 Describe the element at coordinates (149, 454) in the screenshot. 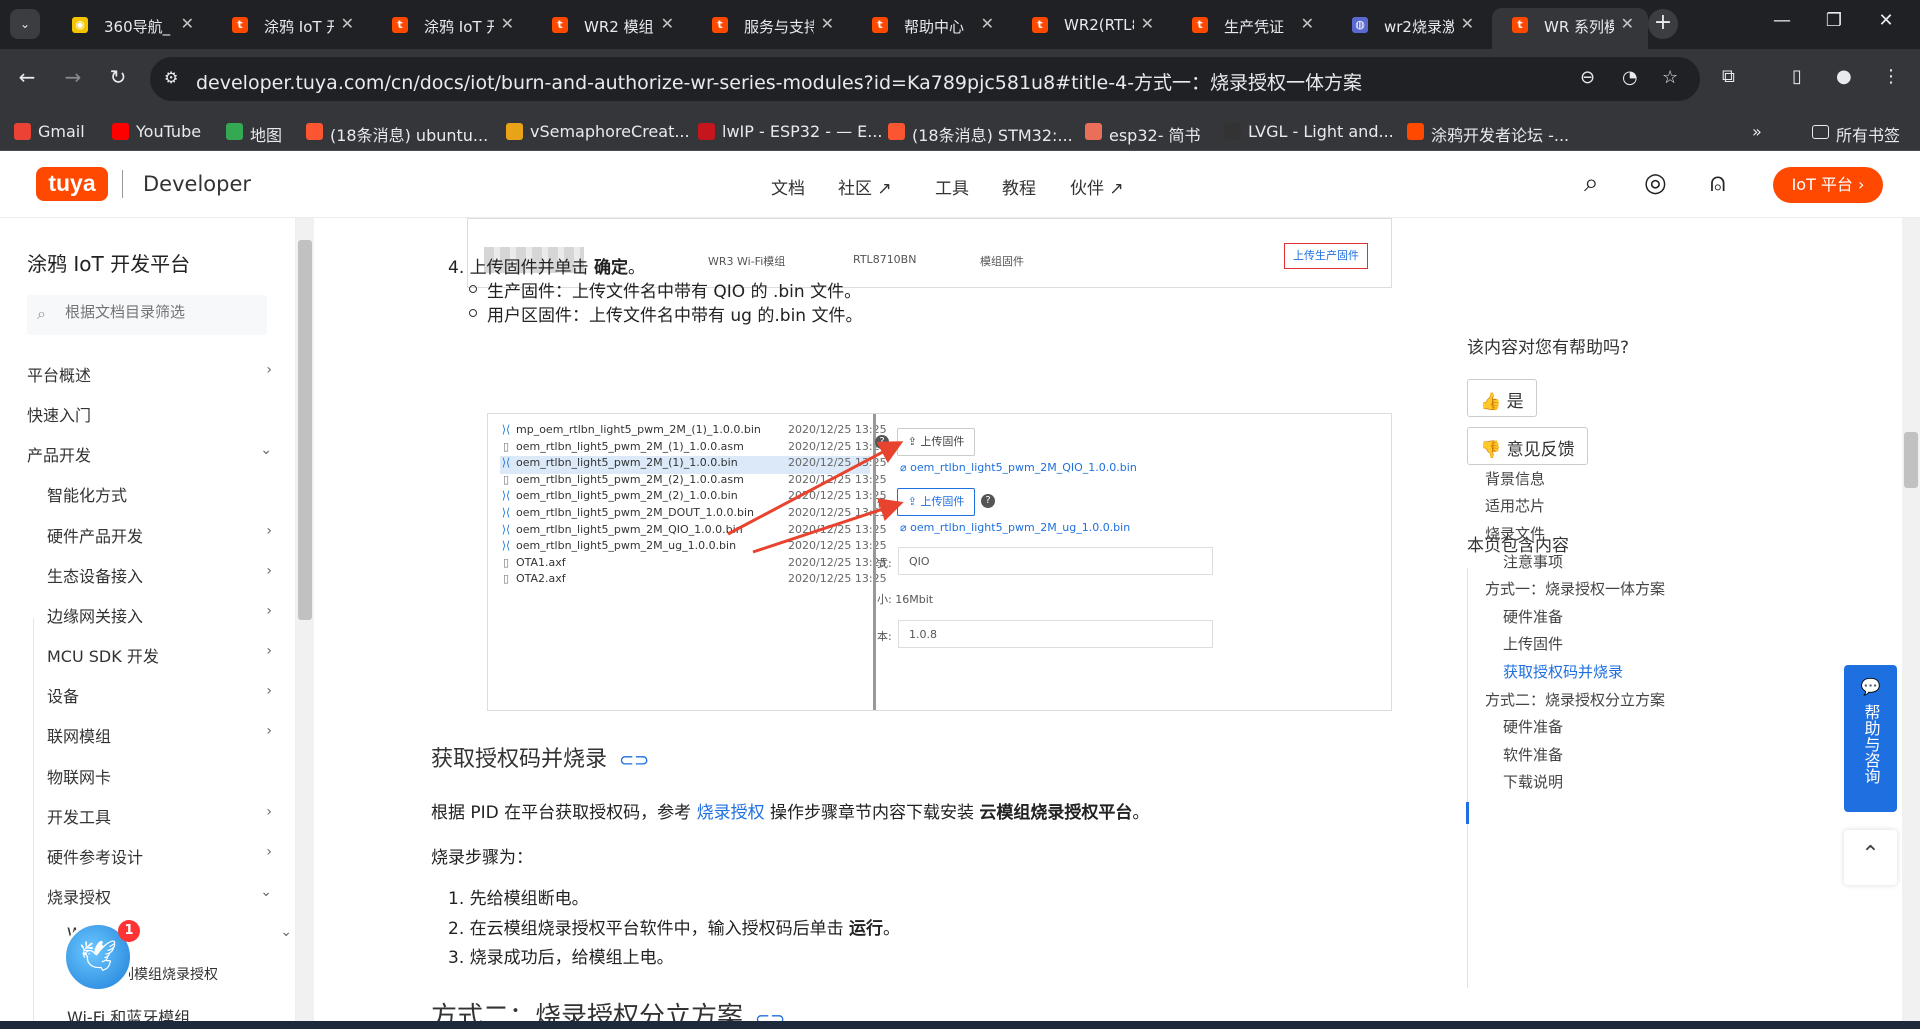

I see `sidebar-item: 产品开发 ⌄` at that location.